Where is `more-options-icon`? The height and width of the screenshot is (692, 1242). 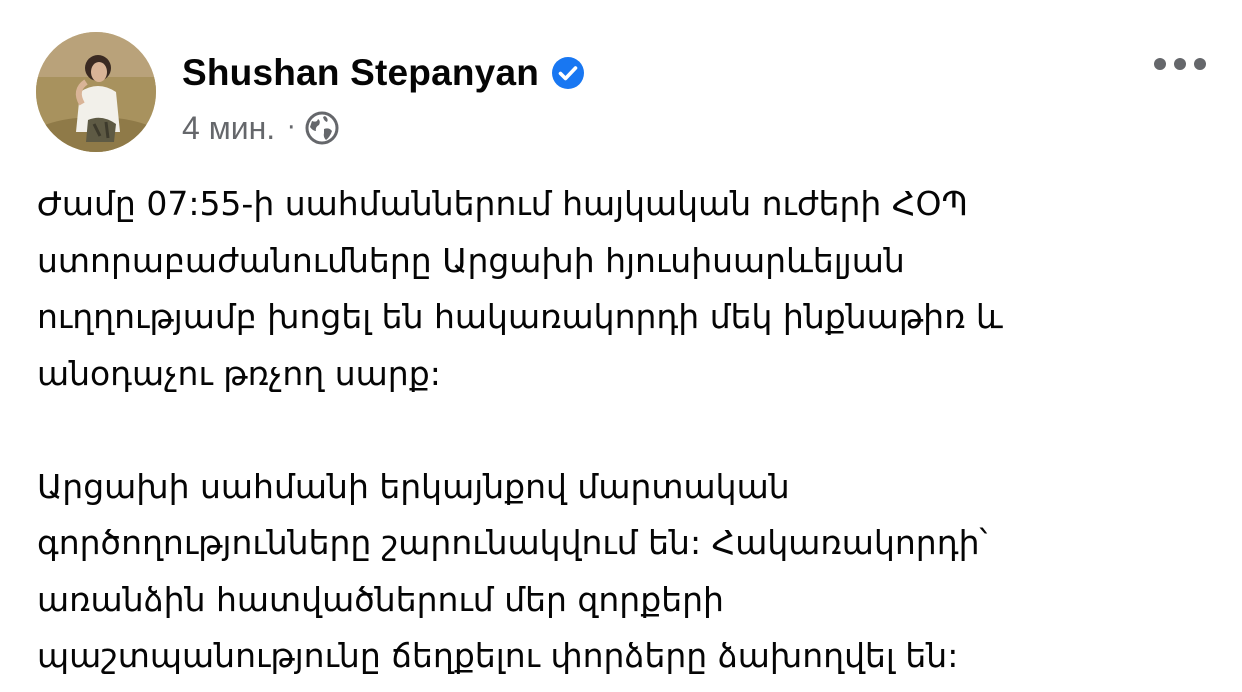 more-options-icon is located at coordinates (1180, 64).